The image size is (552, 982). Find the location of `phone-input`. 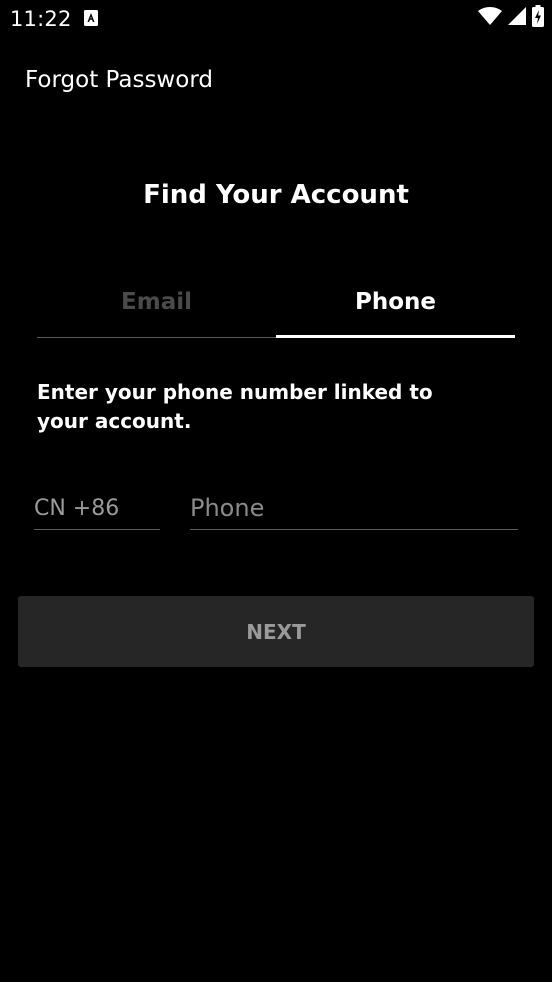

phone-input is located at coordinates (354, 508).